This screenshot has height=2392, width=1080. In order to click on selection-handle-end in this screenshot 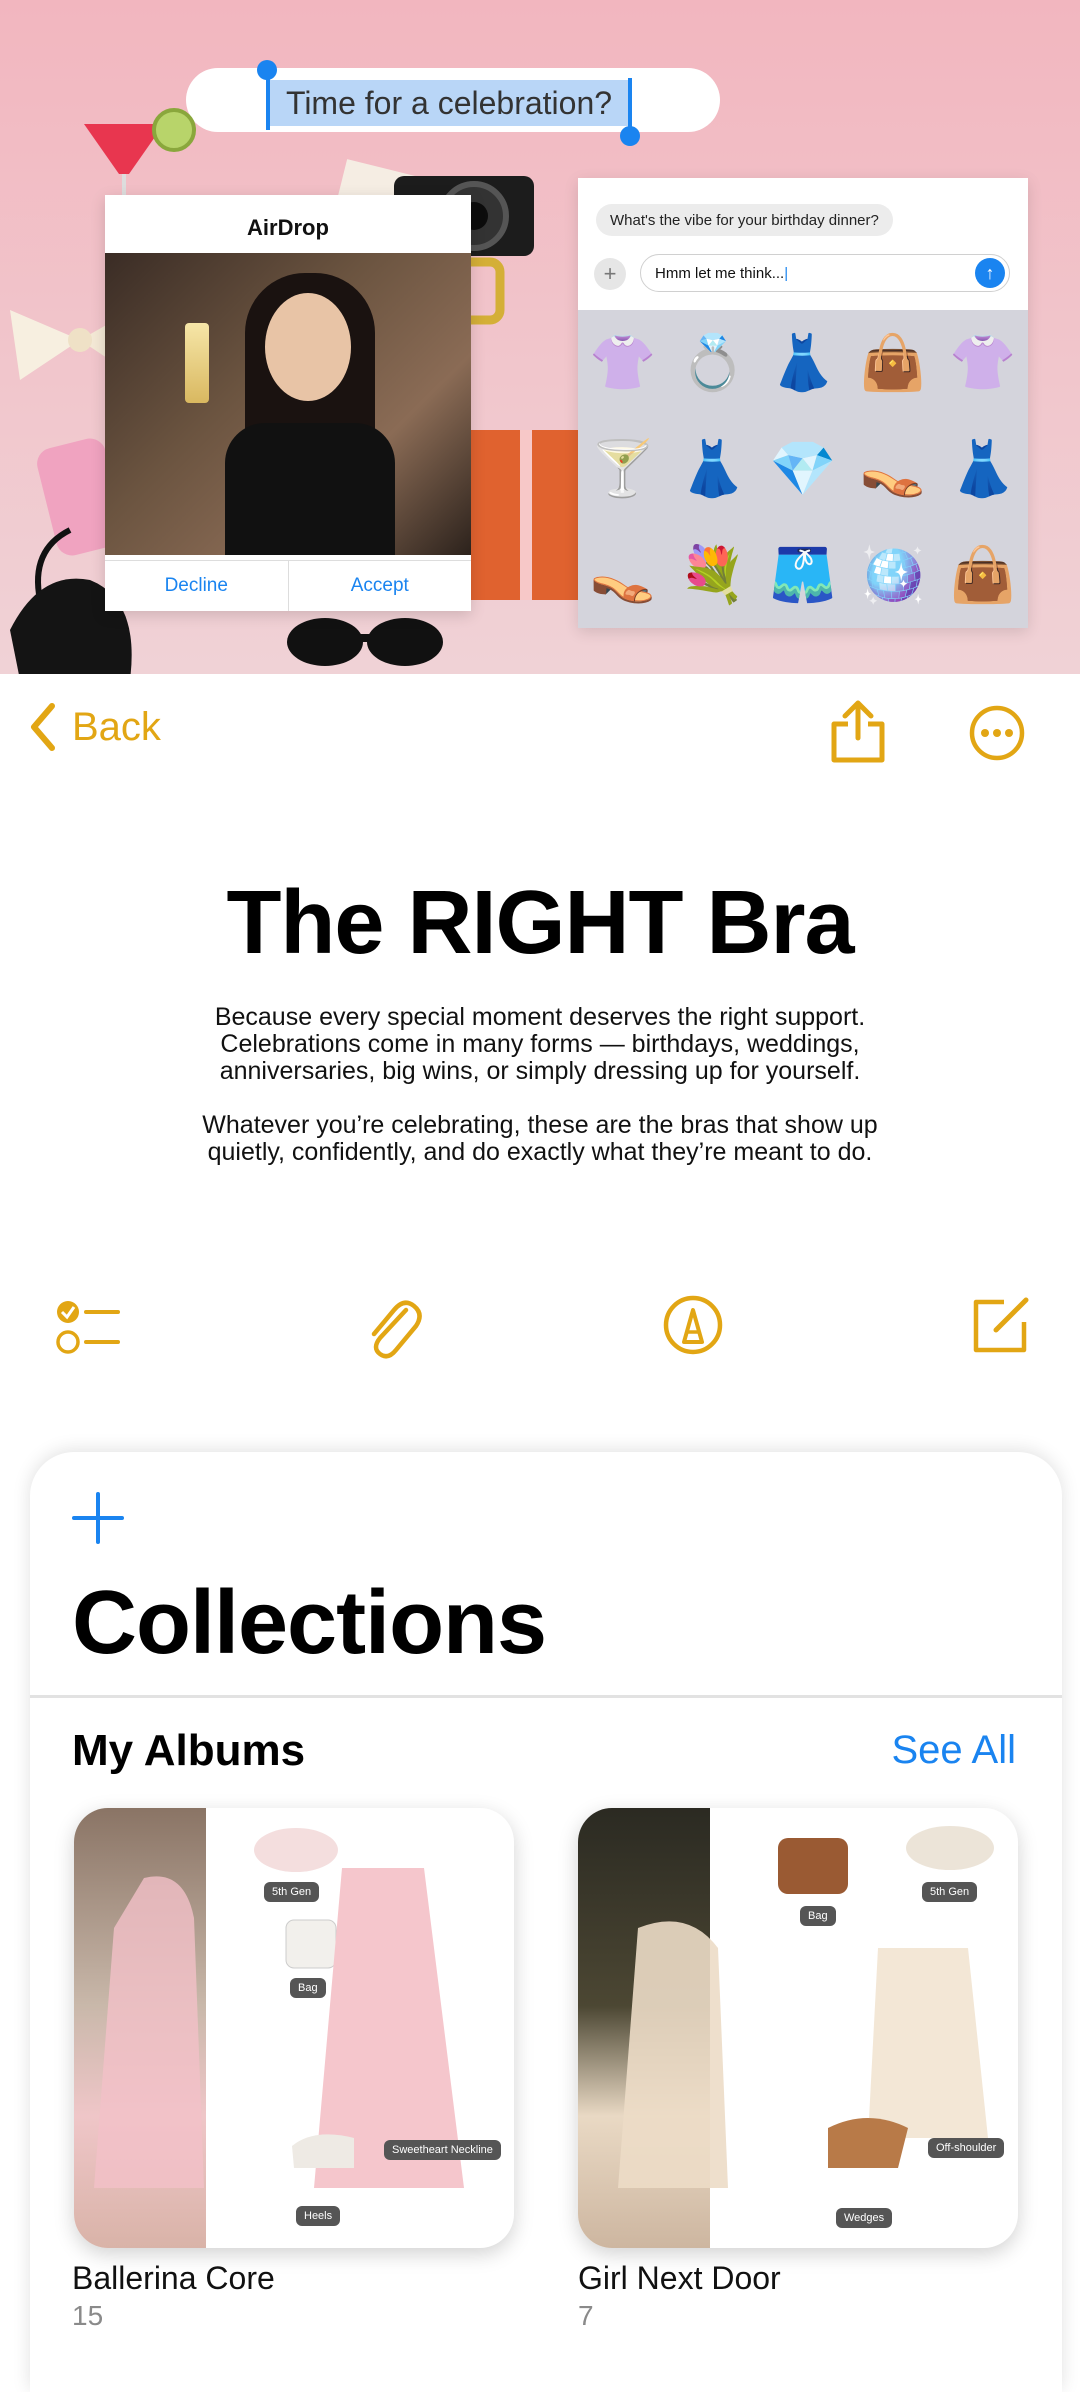, I will do `click(630, 136)`.